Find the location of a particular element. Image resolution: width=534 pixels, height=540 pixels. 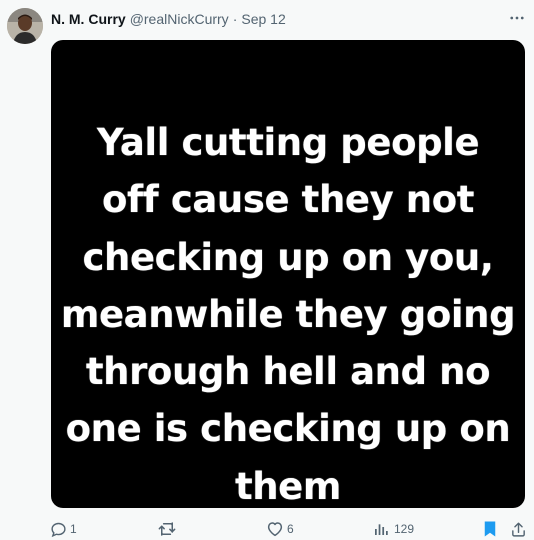

action-bar: 1 6 129 is located at coordinates (267, 529).